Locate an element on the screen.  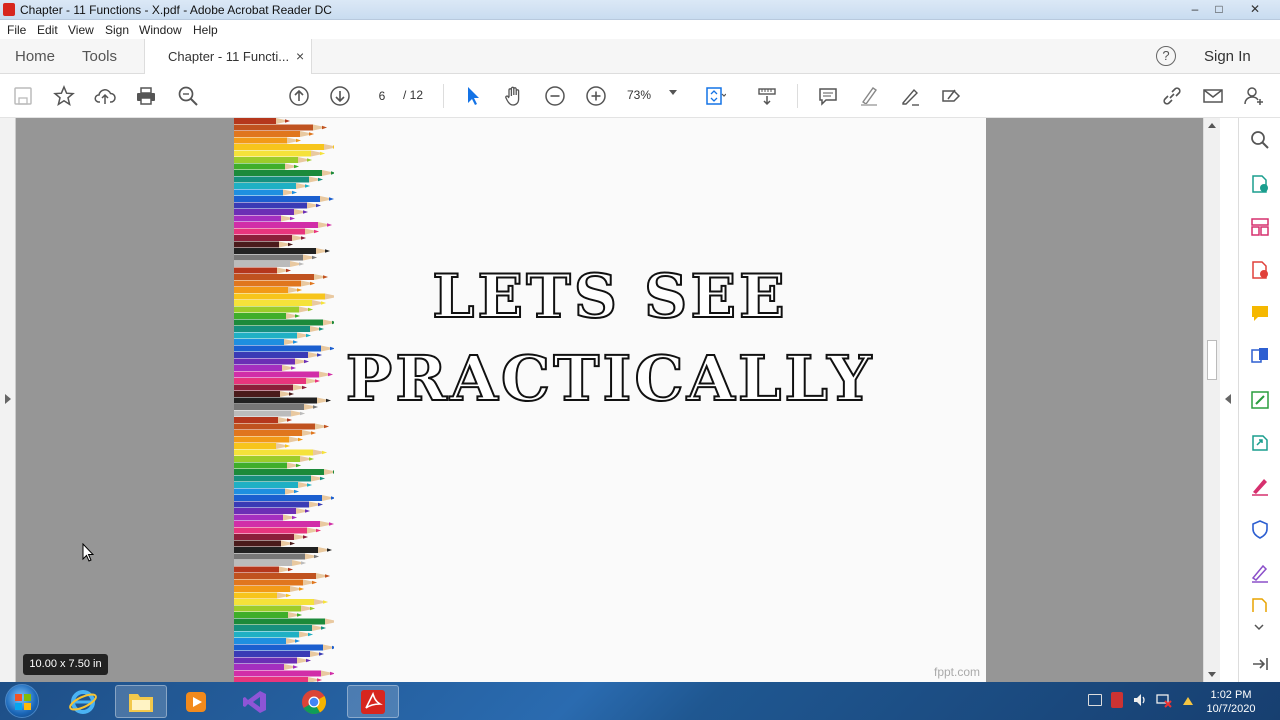
next-page-icon is located at coordinates (340, 96).